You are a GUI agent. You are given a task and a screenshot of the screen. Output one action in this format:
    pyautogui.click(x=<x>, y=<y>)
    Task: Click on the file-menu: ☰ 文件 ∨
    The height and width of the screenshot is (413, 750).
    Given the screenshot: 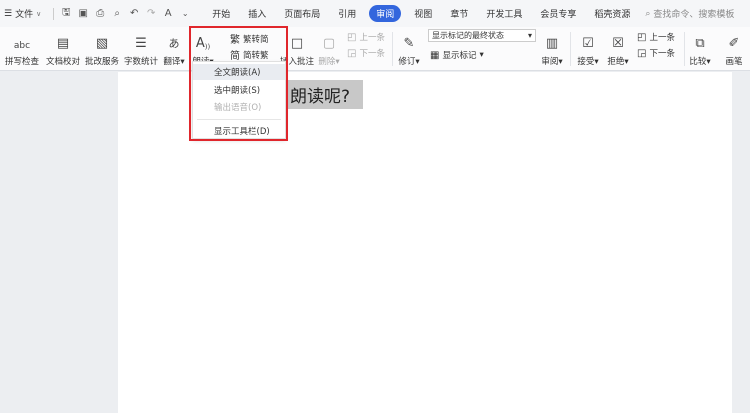 What is the action you would take?
    pyautogui.click(x=25, y=14)
    